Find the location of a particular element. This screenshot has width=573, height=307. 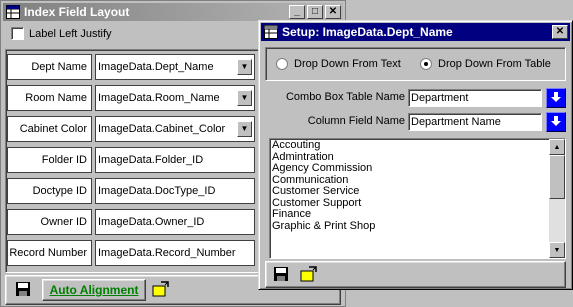

radio-selected-dot is located at coordinates (426, 64).